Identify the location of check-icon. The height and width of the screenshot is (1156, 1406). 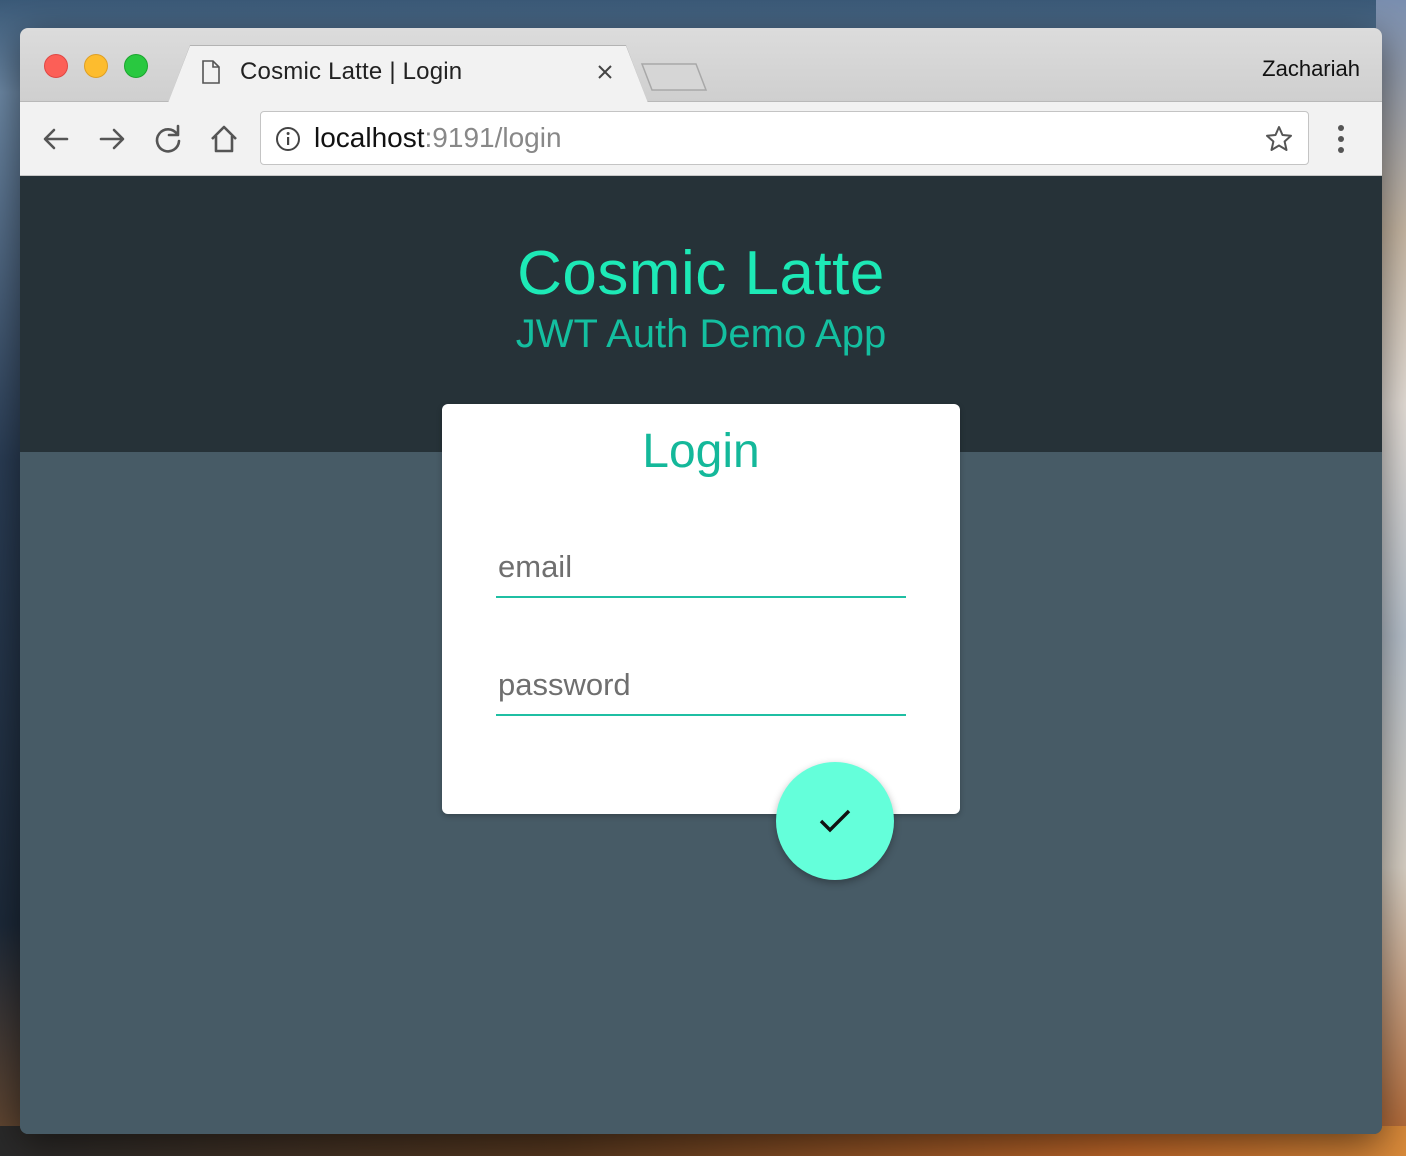
(835, 821).